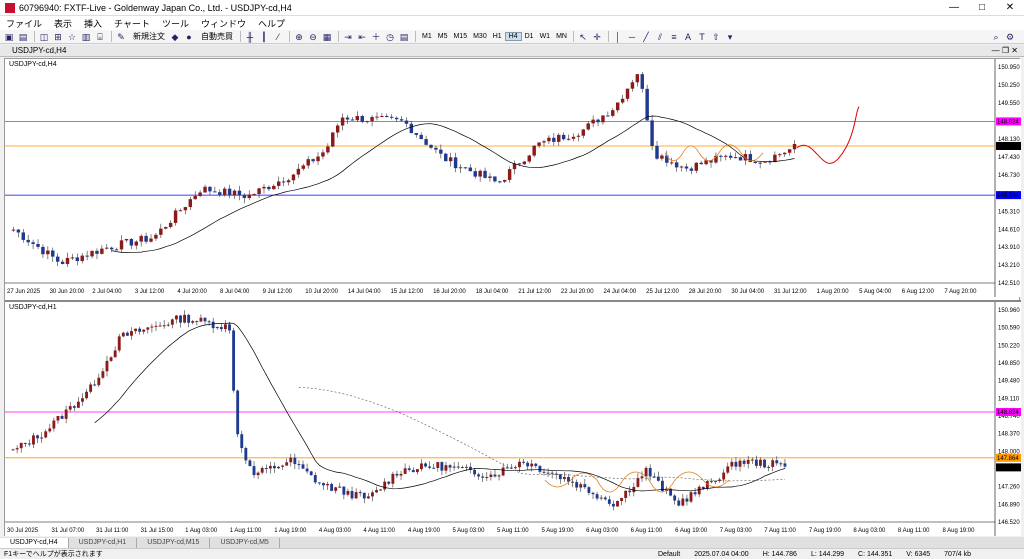 This screenshot has height=559, width=1024. I want to click on menu-view: 表示, so click(63, 23).